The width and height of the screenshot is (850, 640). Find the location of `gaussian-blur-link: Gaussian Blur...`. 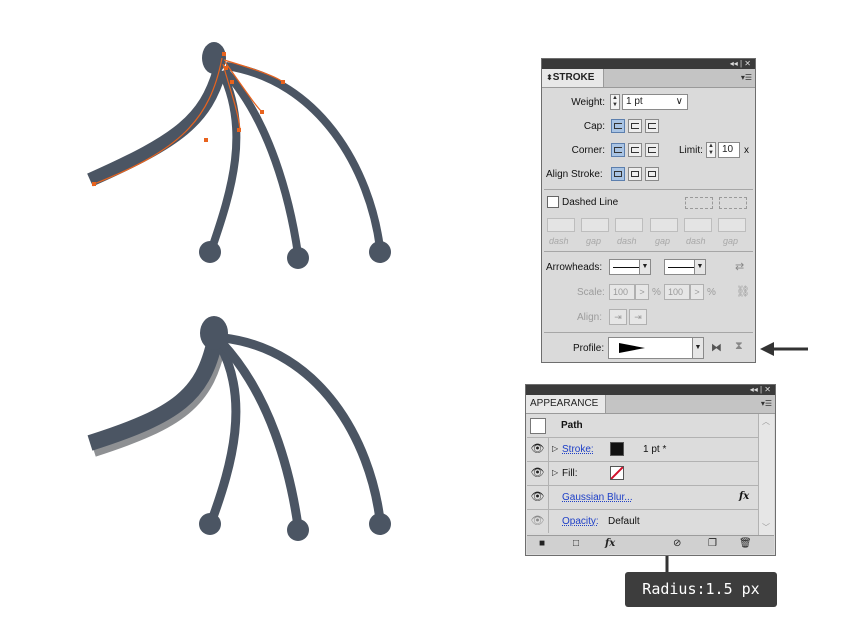

gaussian-blur-link: Gaussian Blur... is located at coordinates (597, 497).